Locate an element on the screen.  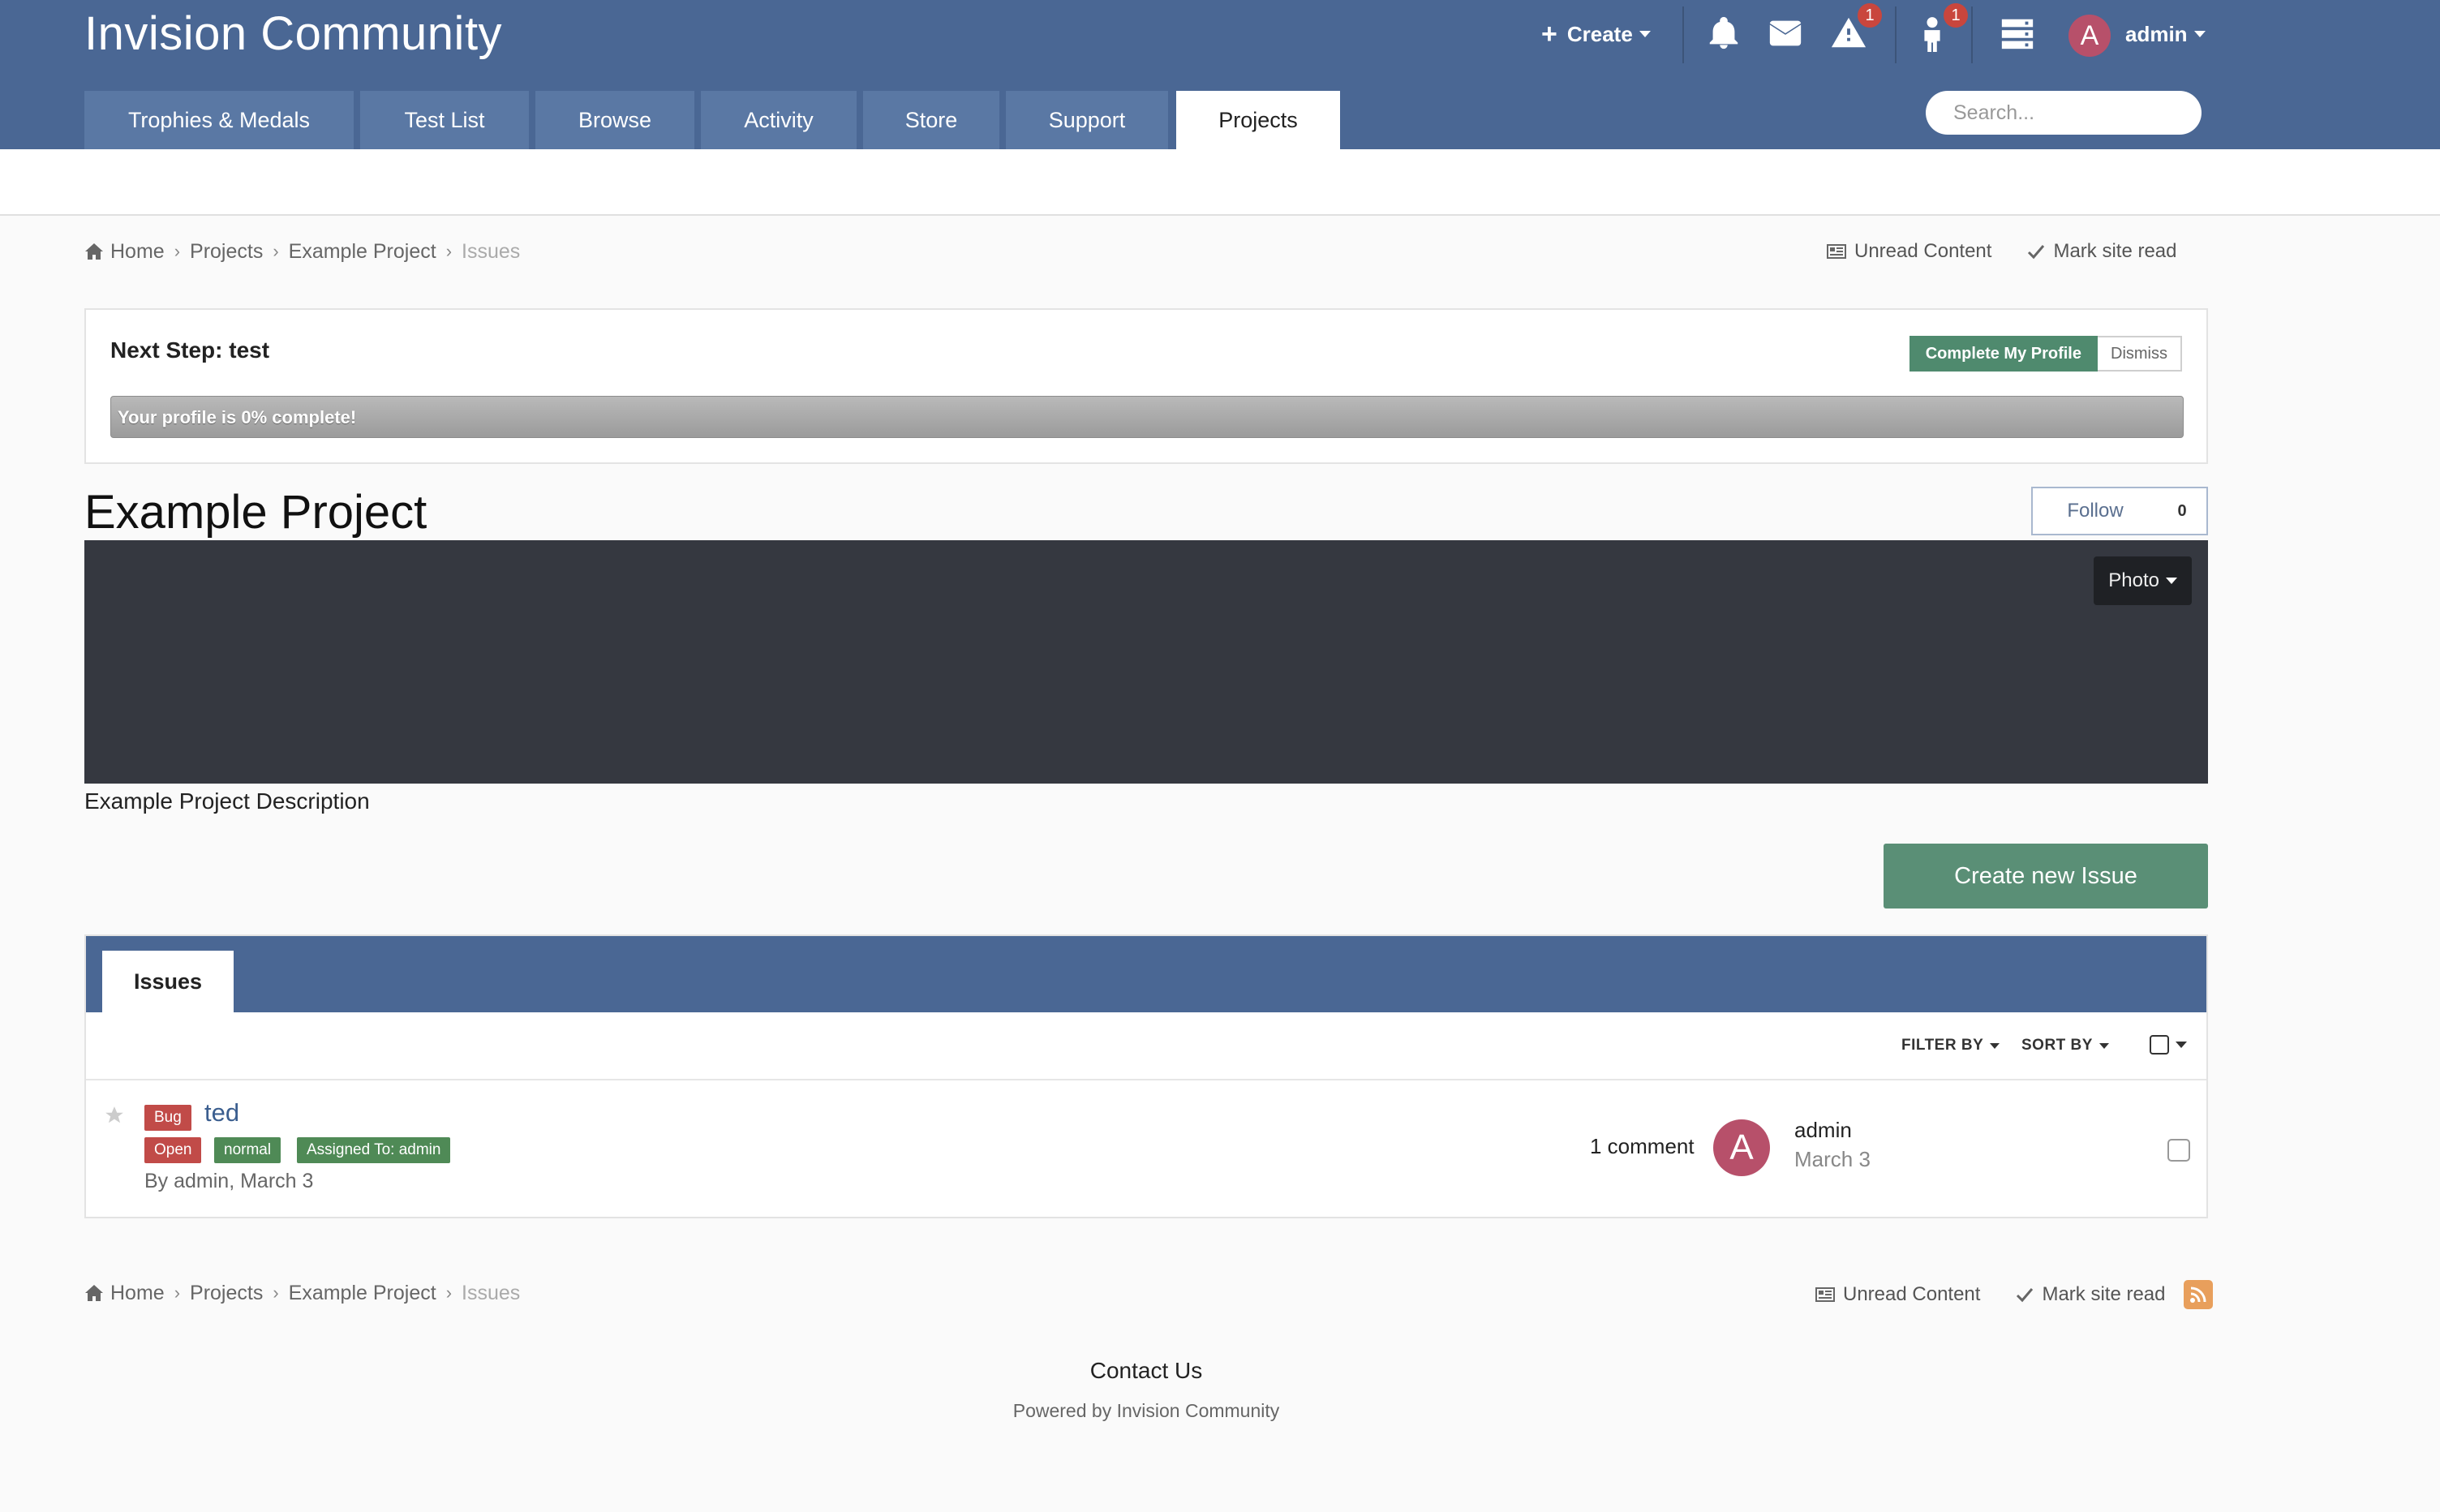
sort-by-label: SORT BY is located at coordinates (2057, 1045).